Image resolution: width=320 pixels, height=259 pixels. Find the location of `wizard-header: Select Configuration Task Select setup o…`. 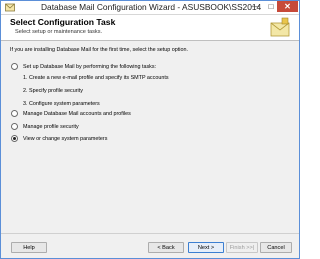

wizard-header: Select Configuration Task Select setup o… is located at coordinates (150, 28).